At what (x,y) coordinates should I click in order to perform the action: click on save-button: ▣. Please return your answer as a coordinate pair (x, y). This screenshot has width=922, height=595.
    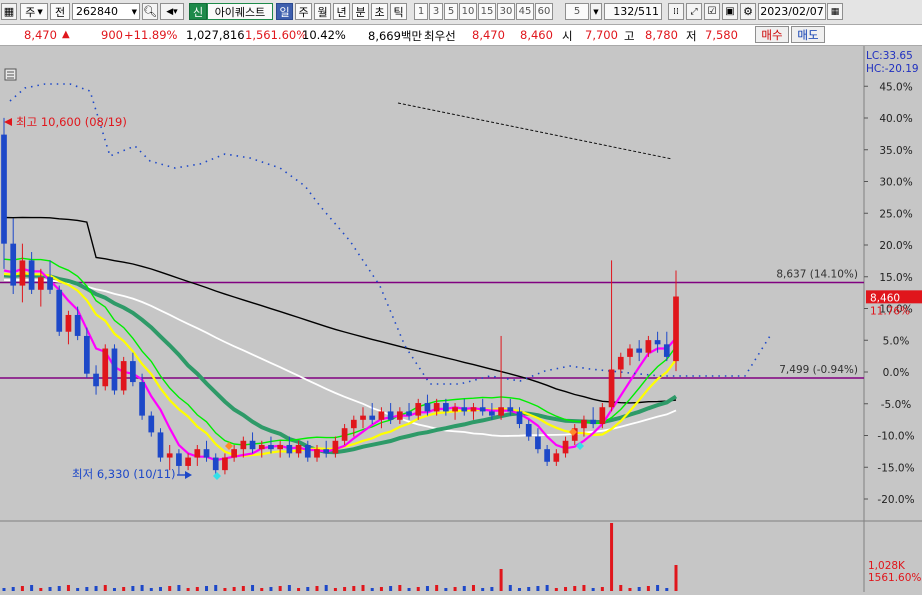
    Looking at the image, I should click on (730, 11).